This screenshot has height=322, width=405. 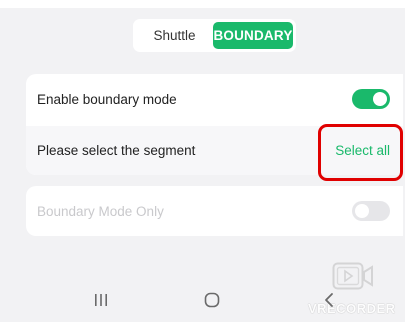 I want to click on navigation-bar, so click(x=202, y=301).